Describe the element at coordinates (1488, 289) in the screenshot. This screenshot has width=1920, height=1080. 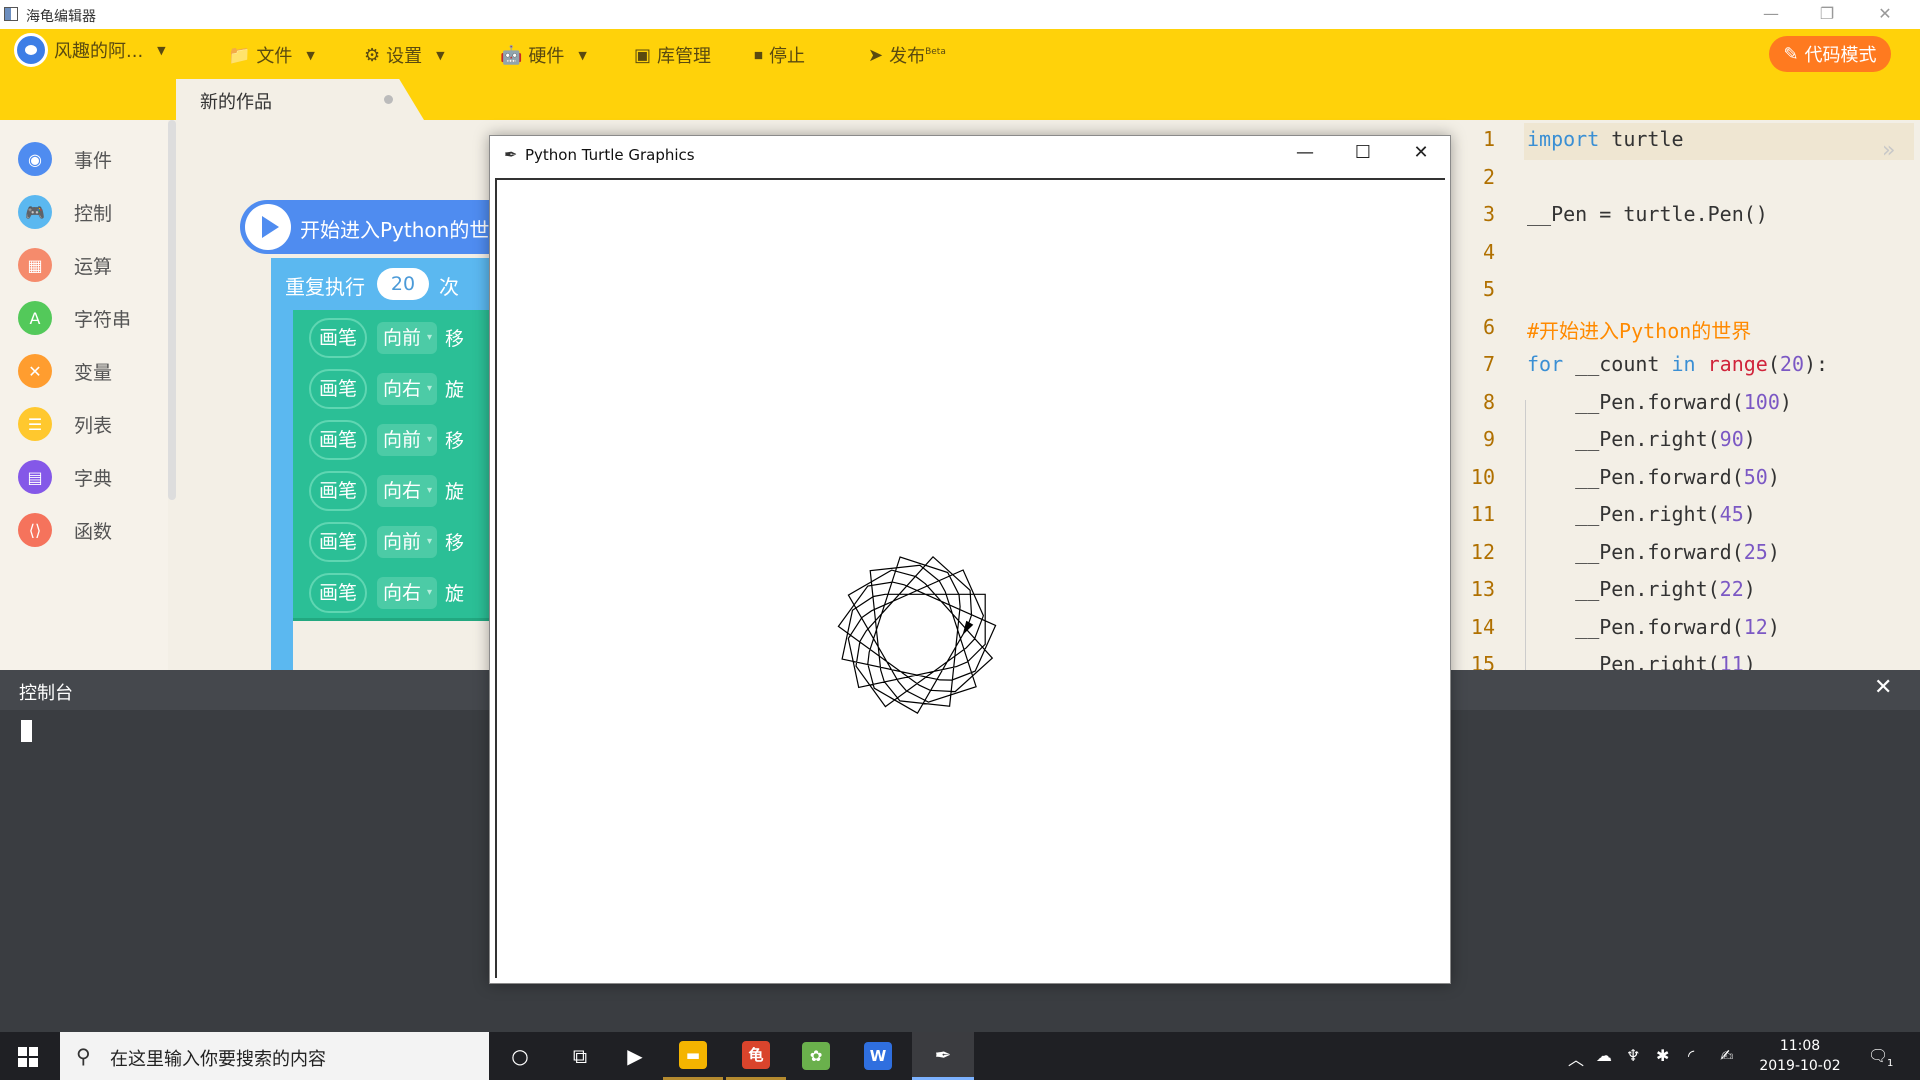
I see `line-number: 5` at that location.